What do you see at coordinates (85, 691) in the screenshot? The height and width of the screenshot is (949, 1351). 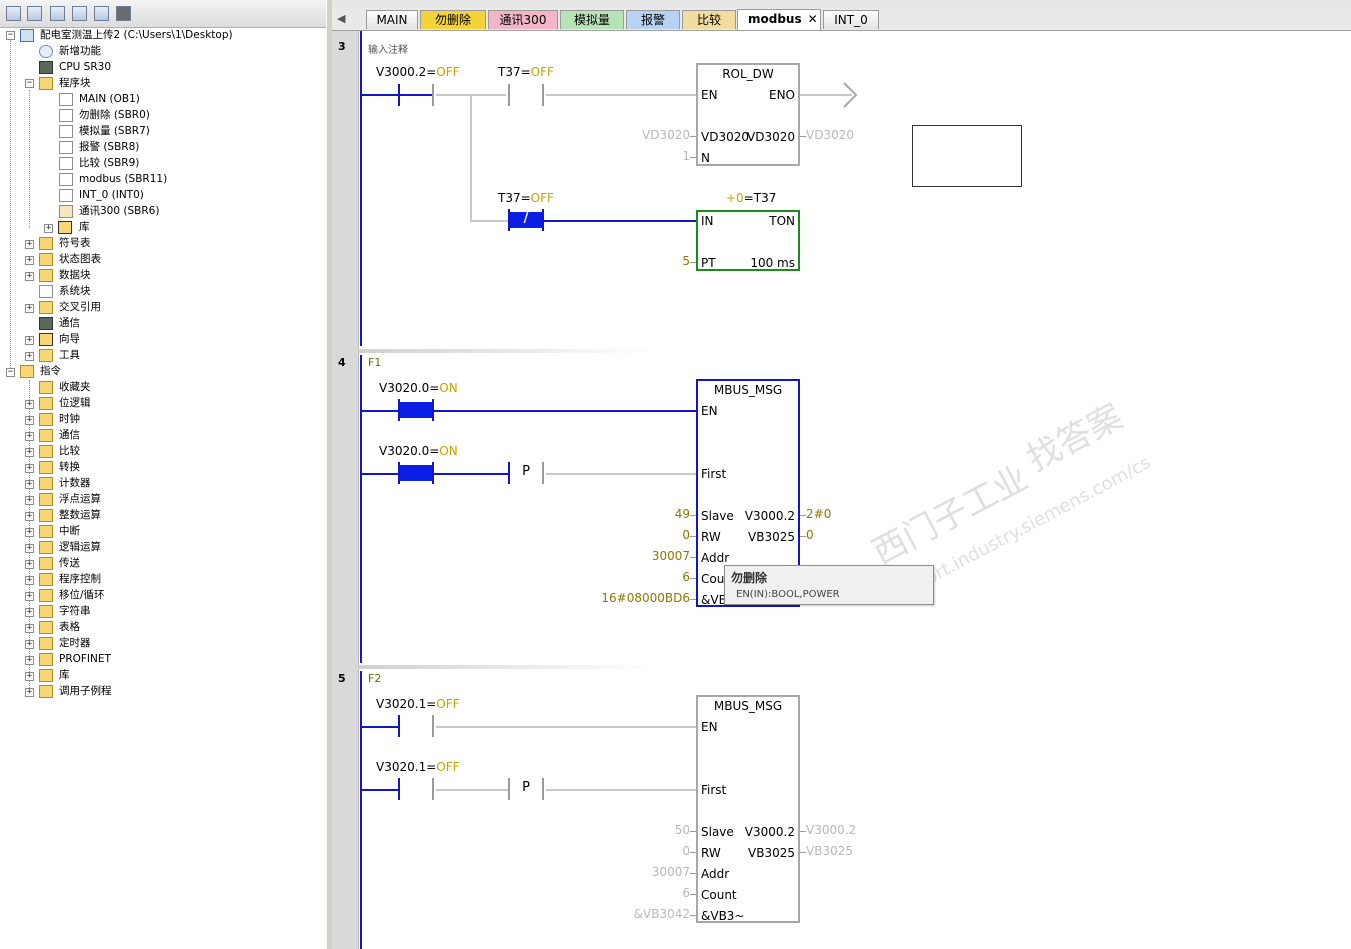 I see `tree-item-call-sub: 调用子例程` at bounding box center [85, 691].